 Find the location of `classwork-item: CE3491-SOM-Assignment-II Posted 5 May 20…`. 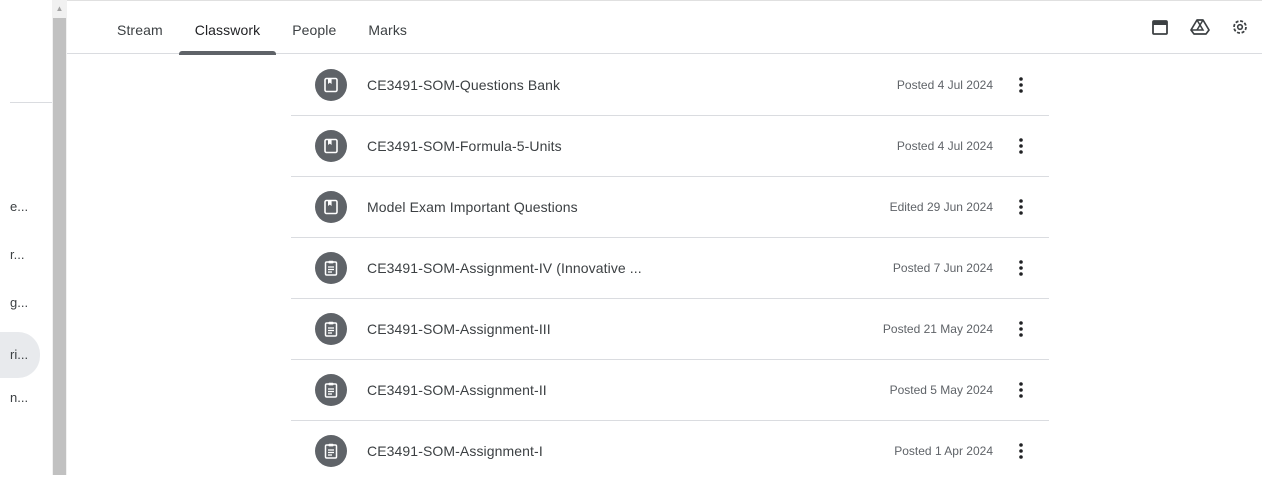

classwork-item: CE3491-SOM-Assignment-II Posted 5 May 20… is located at coordinates (670, 390).